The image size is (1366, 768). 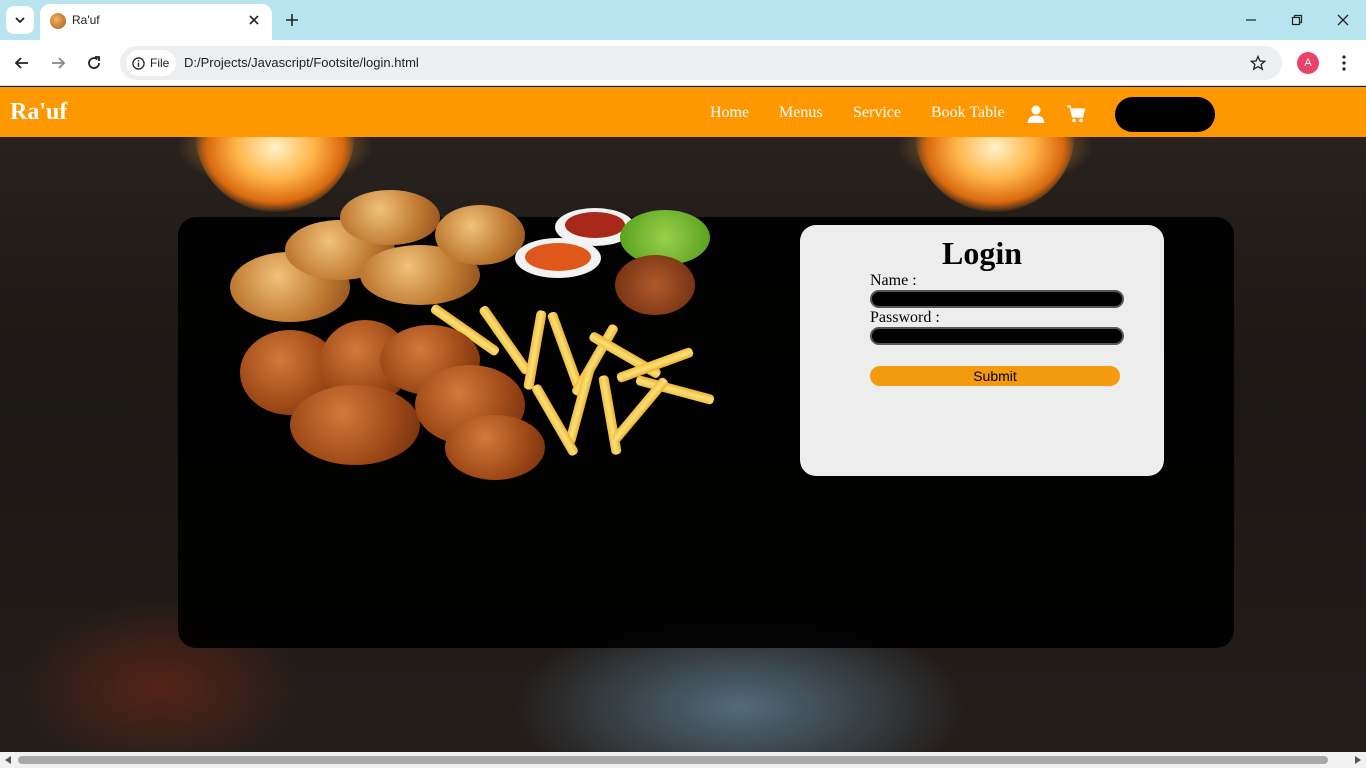 What do you see at coordinates (893, 280) in the screenshot?
I see `name-label: Name :` at bounding box center [893, 280].